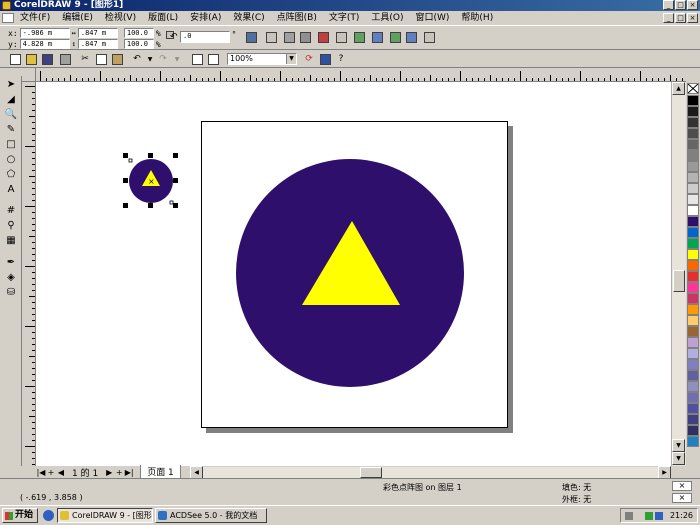  I want to click on menu-window: 窗口(W), so click(433, 18).